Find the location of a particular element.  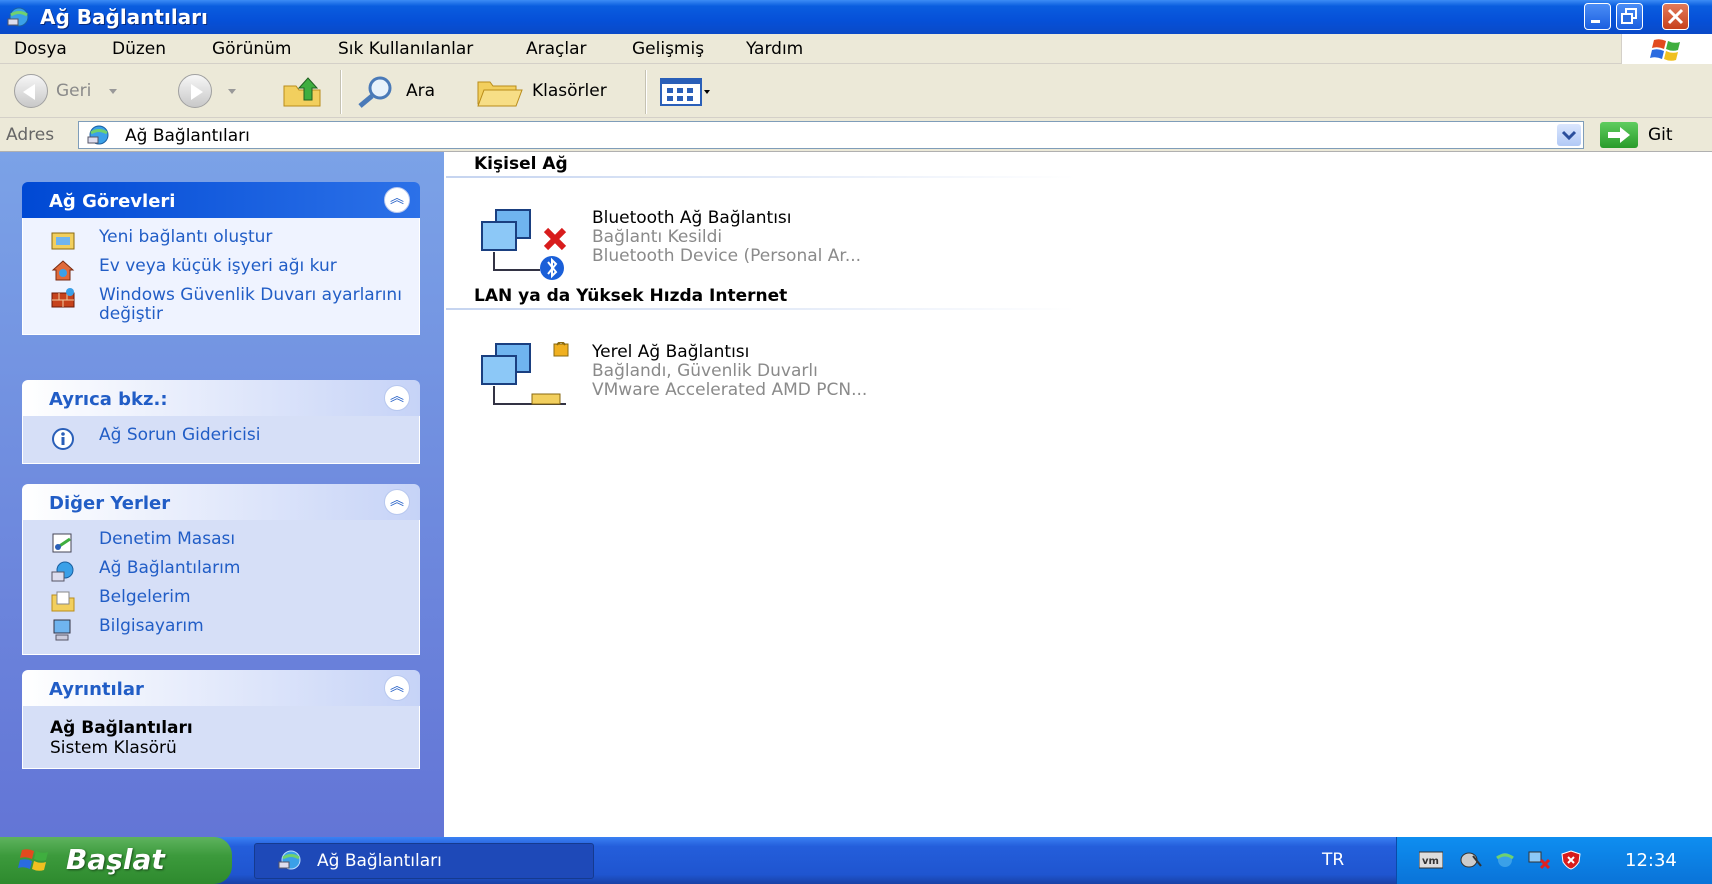

home-network-link: Ev veya küçük işyeri ağı kur is located at coordinates (221, 270).